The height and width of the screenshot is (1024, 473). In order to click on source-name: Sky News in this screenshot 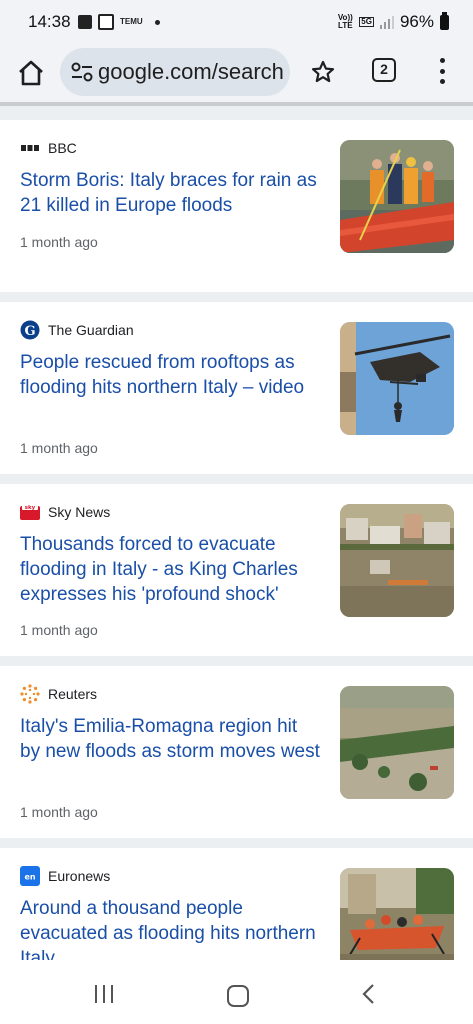, I will do `click(79, 512)`.